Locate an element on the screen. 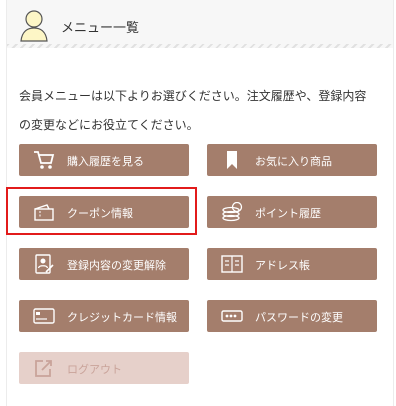  profile-edit-icon is located at coordinates (44, 264).